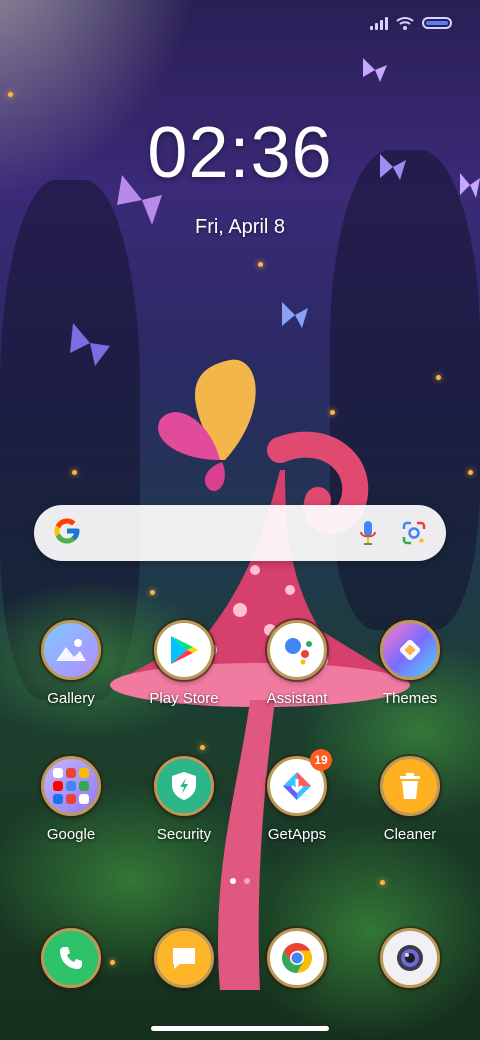 This screenshot has width=480, height=1040. Describe the element at coordinates (321, 760) in the screenshot. I see `notification-badge: 19` at that location.